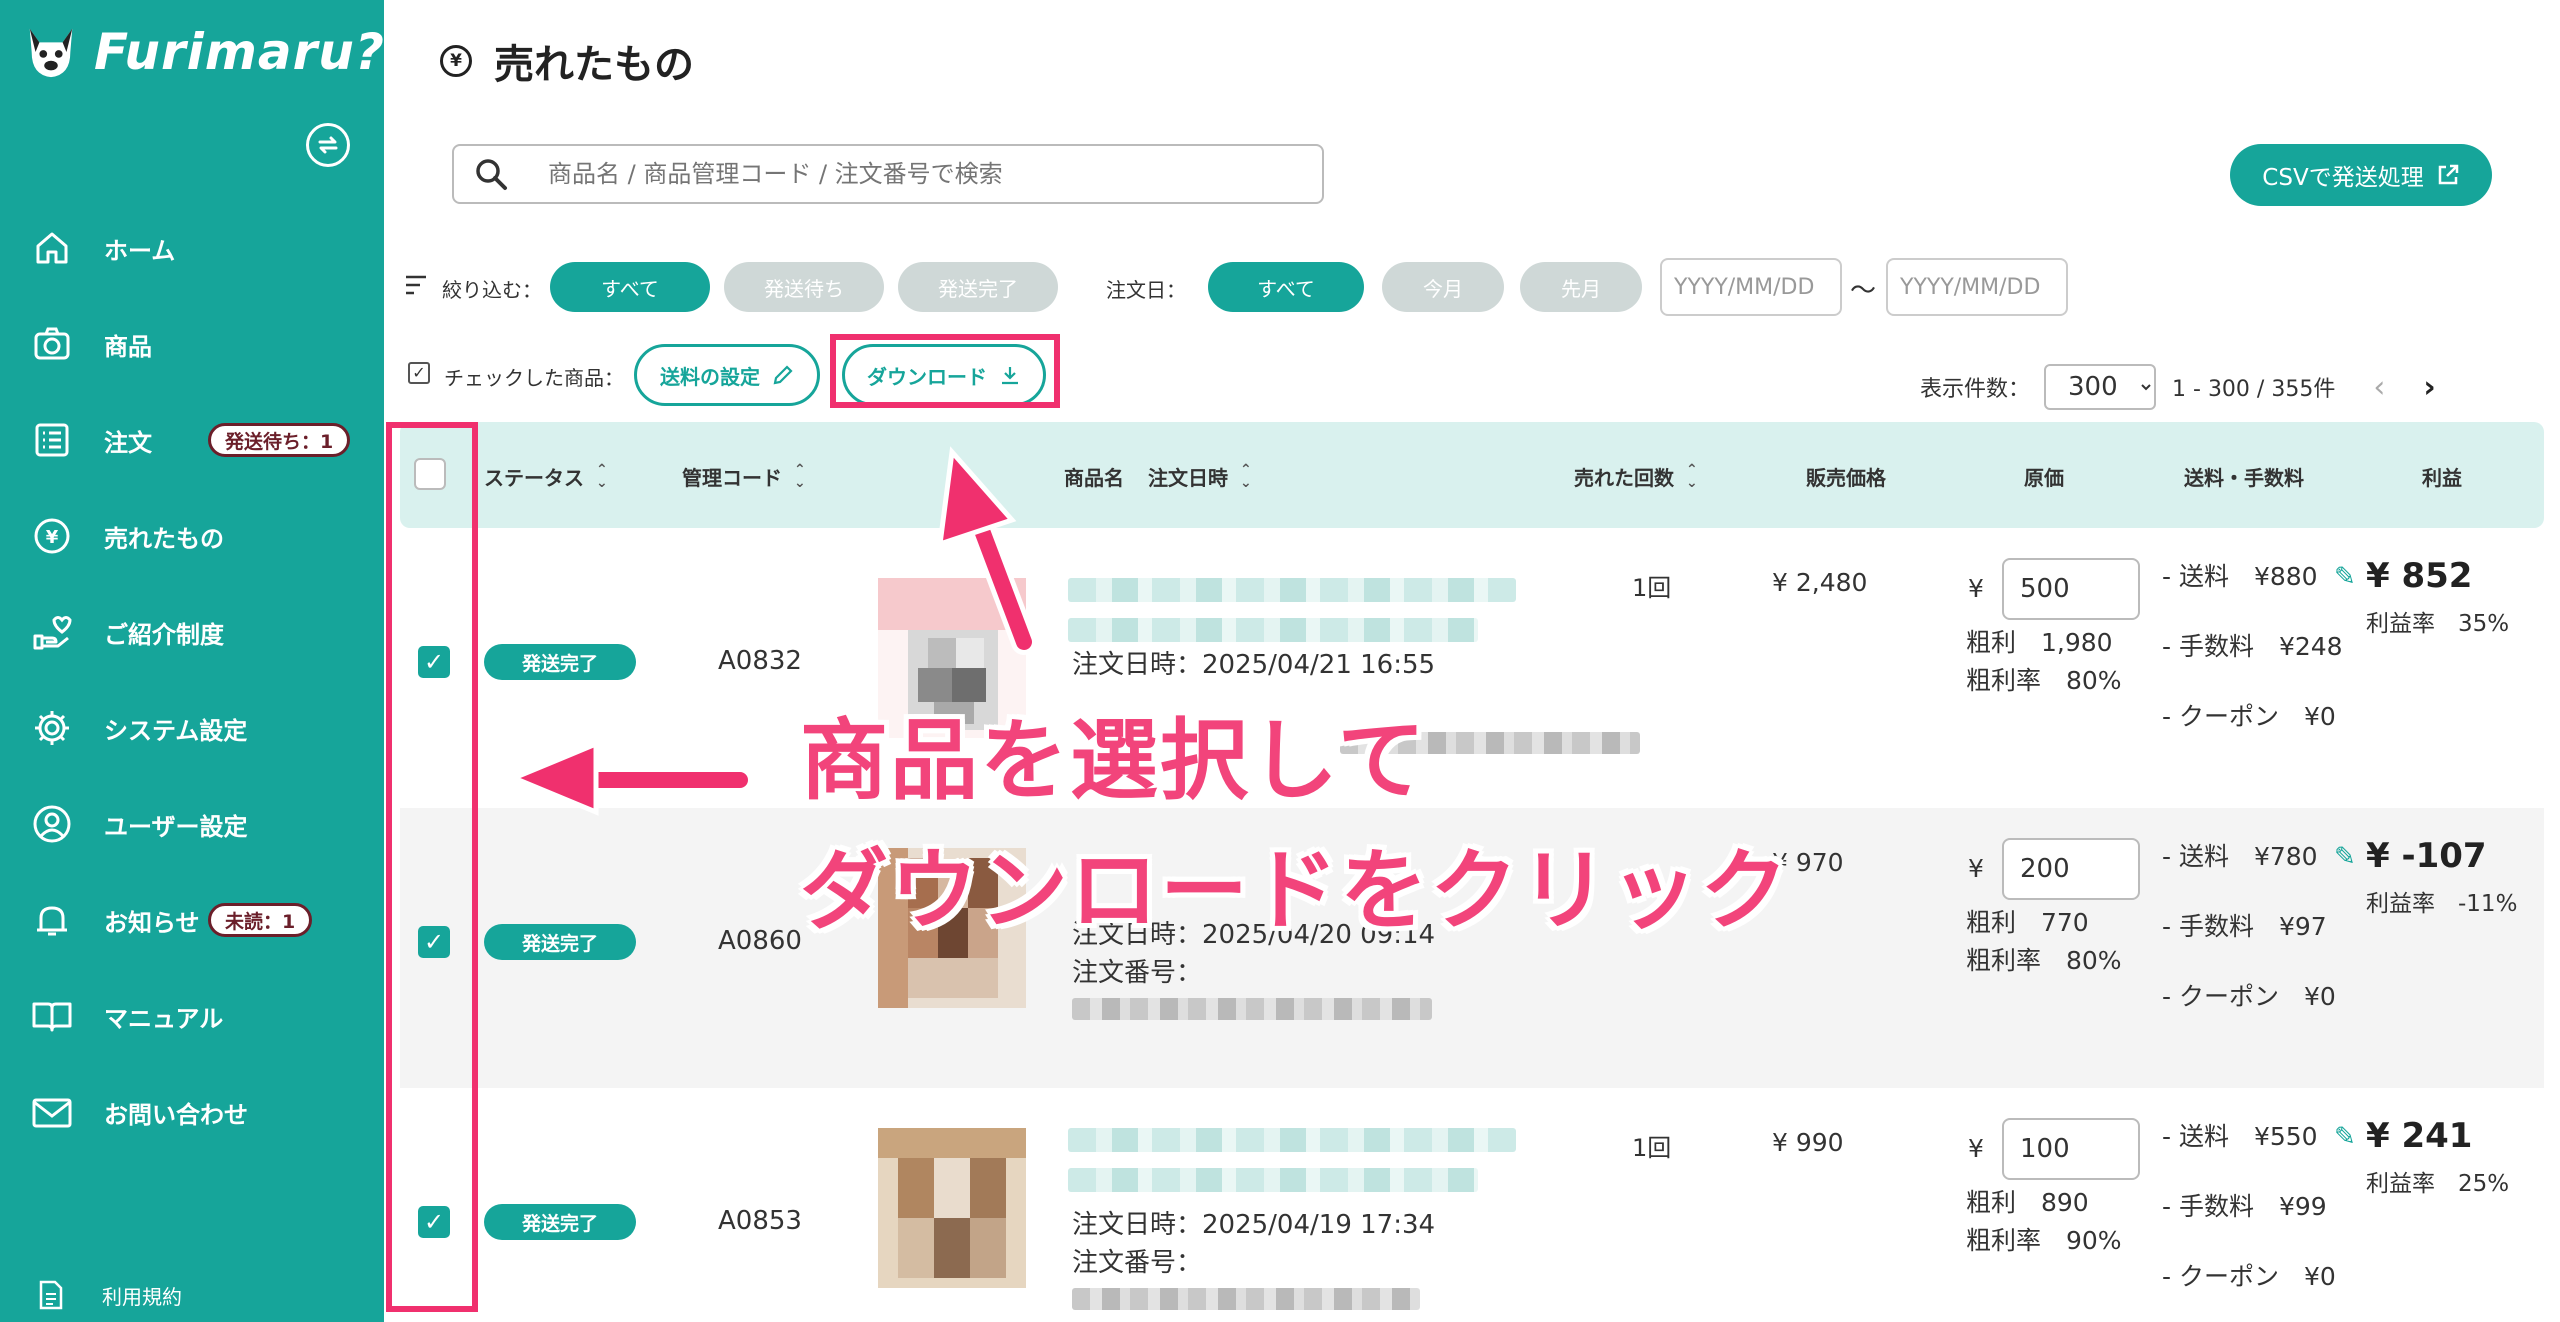  Describe the element at coordinates (2100, 387) in the screenshot. I see `per-page-select: 300` at that location.